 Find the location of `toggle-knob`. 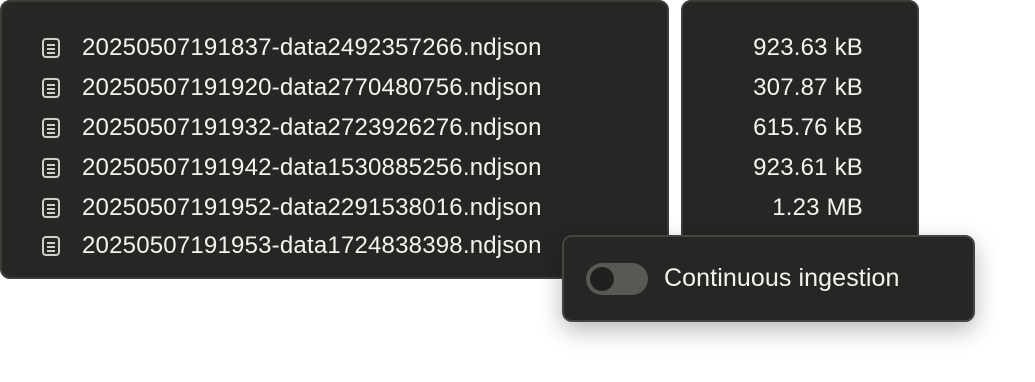

toggle-knob is located at coordinates (602, 278).